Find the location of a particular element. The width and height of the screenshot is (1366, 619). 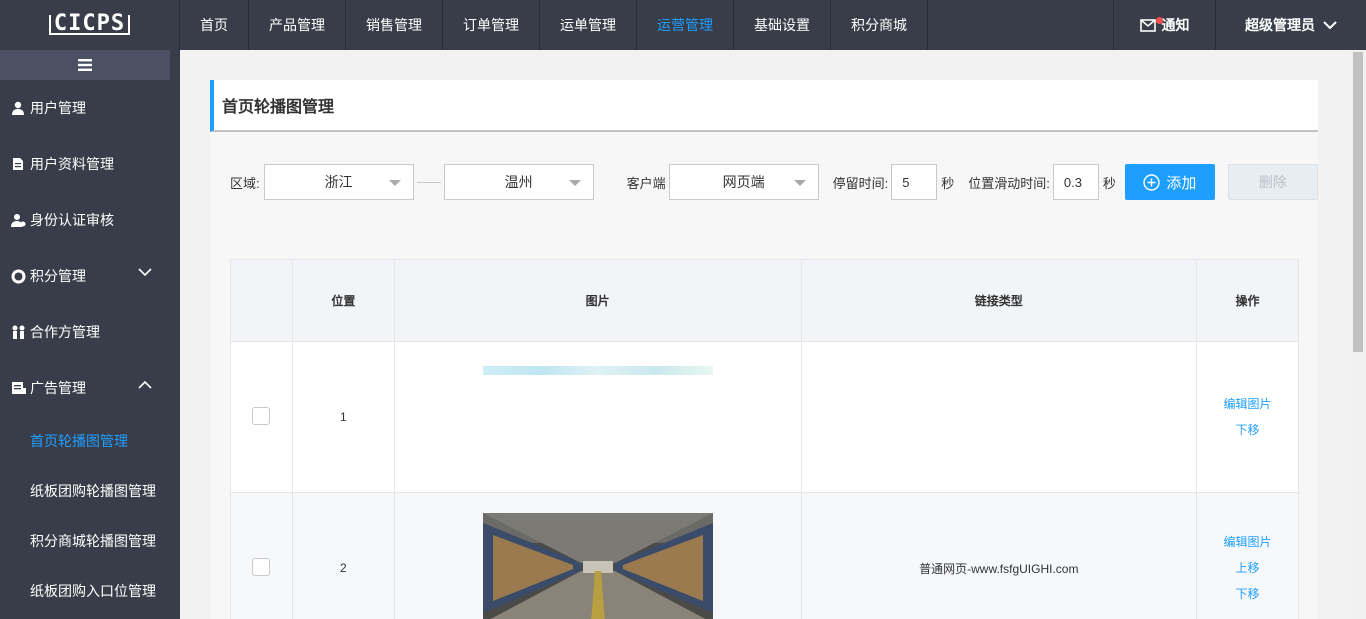

column-header-link-type: 链接类型 is located at coordinates (999, 300).